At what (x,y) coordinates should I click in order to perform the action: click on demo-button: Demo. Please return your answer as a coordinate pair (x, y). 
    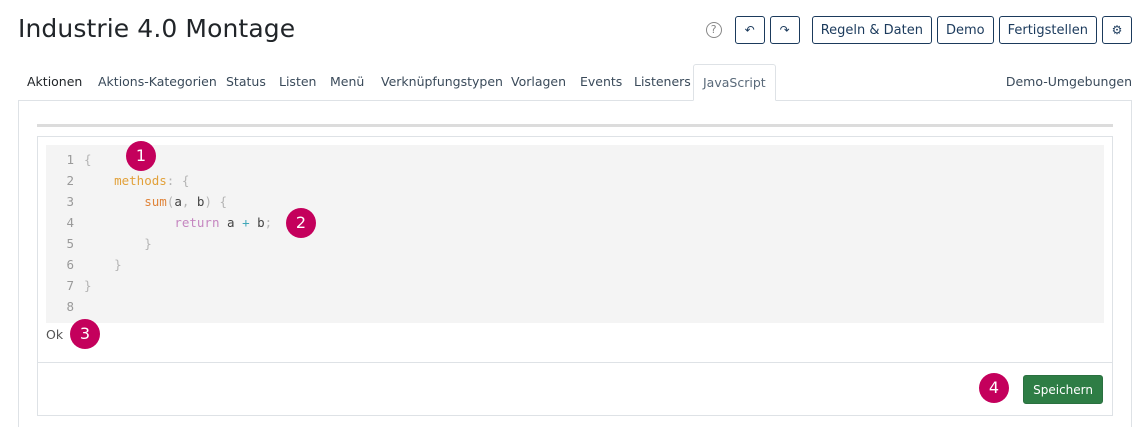
    Looking at the image, I should click on (965, 30).